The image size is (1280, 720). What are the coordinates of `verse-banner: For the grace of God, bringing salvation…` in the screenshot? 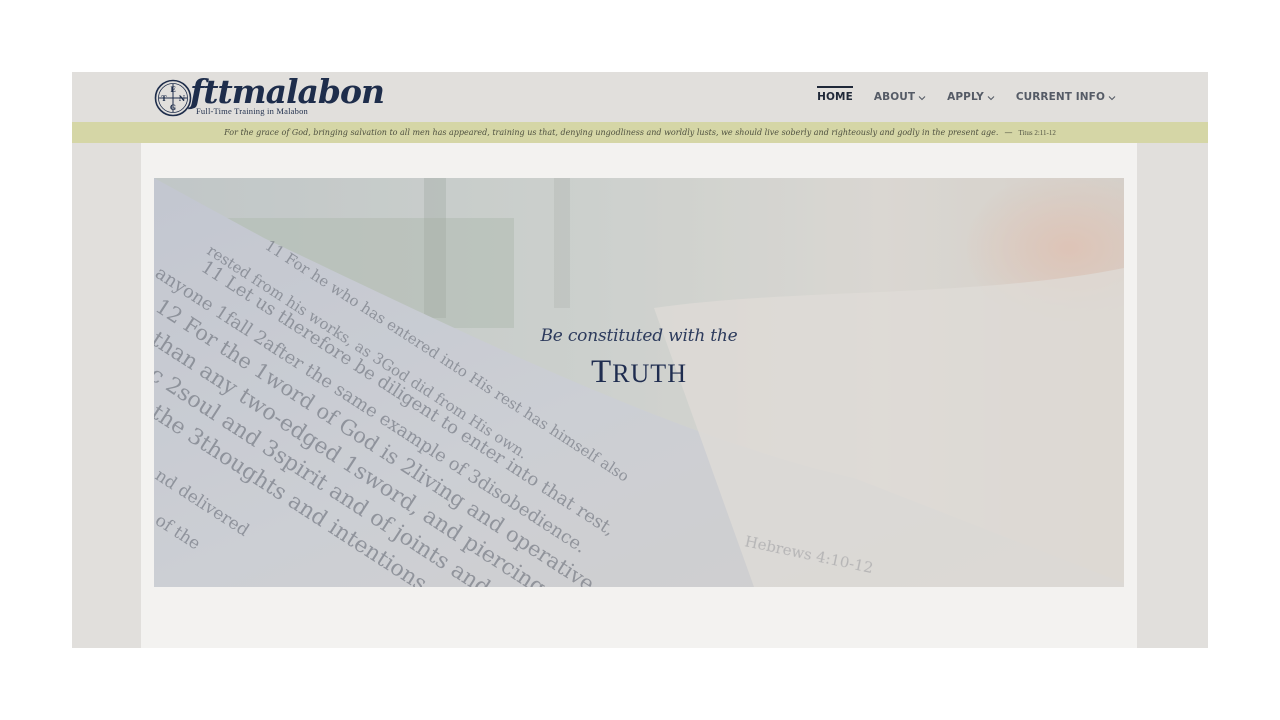 It's located at (640, 132).